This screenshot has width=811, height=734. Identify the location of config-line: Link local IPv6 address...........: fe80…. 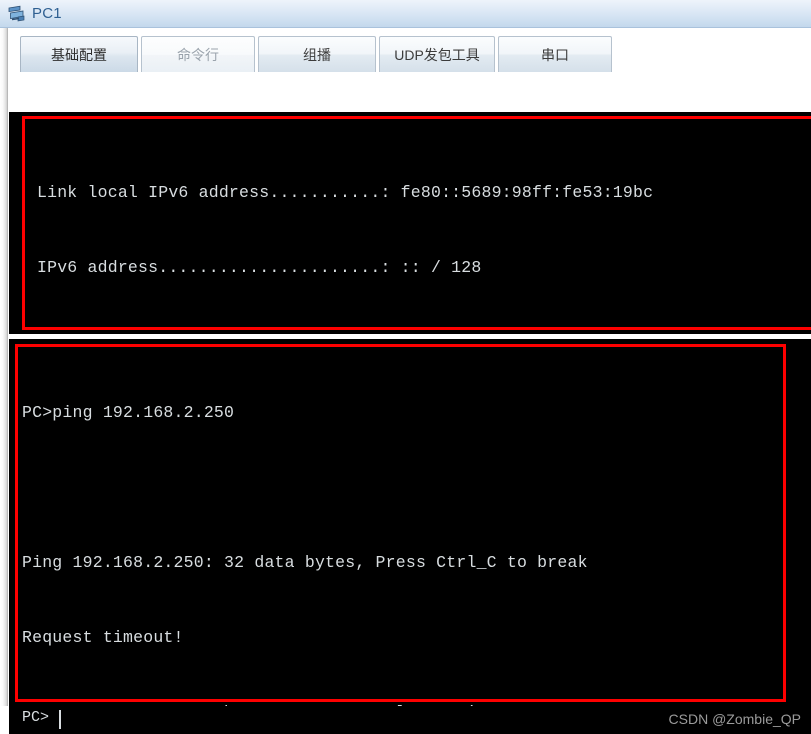
(345, 192).